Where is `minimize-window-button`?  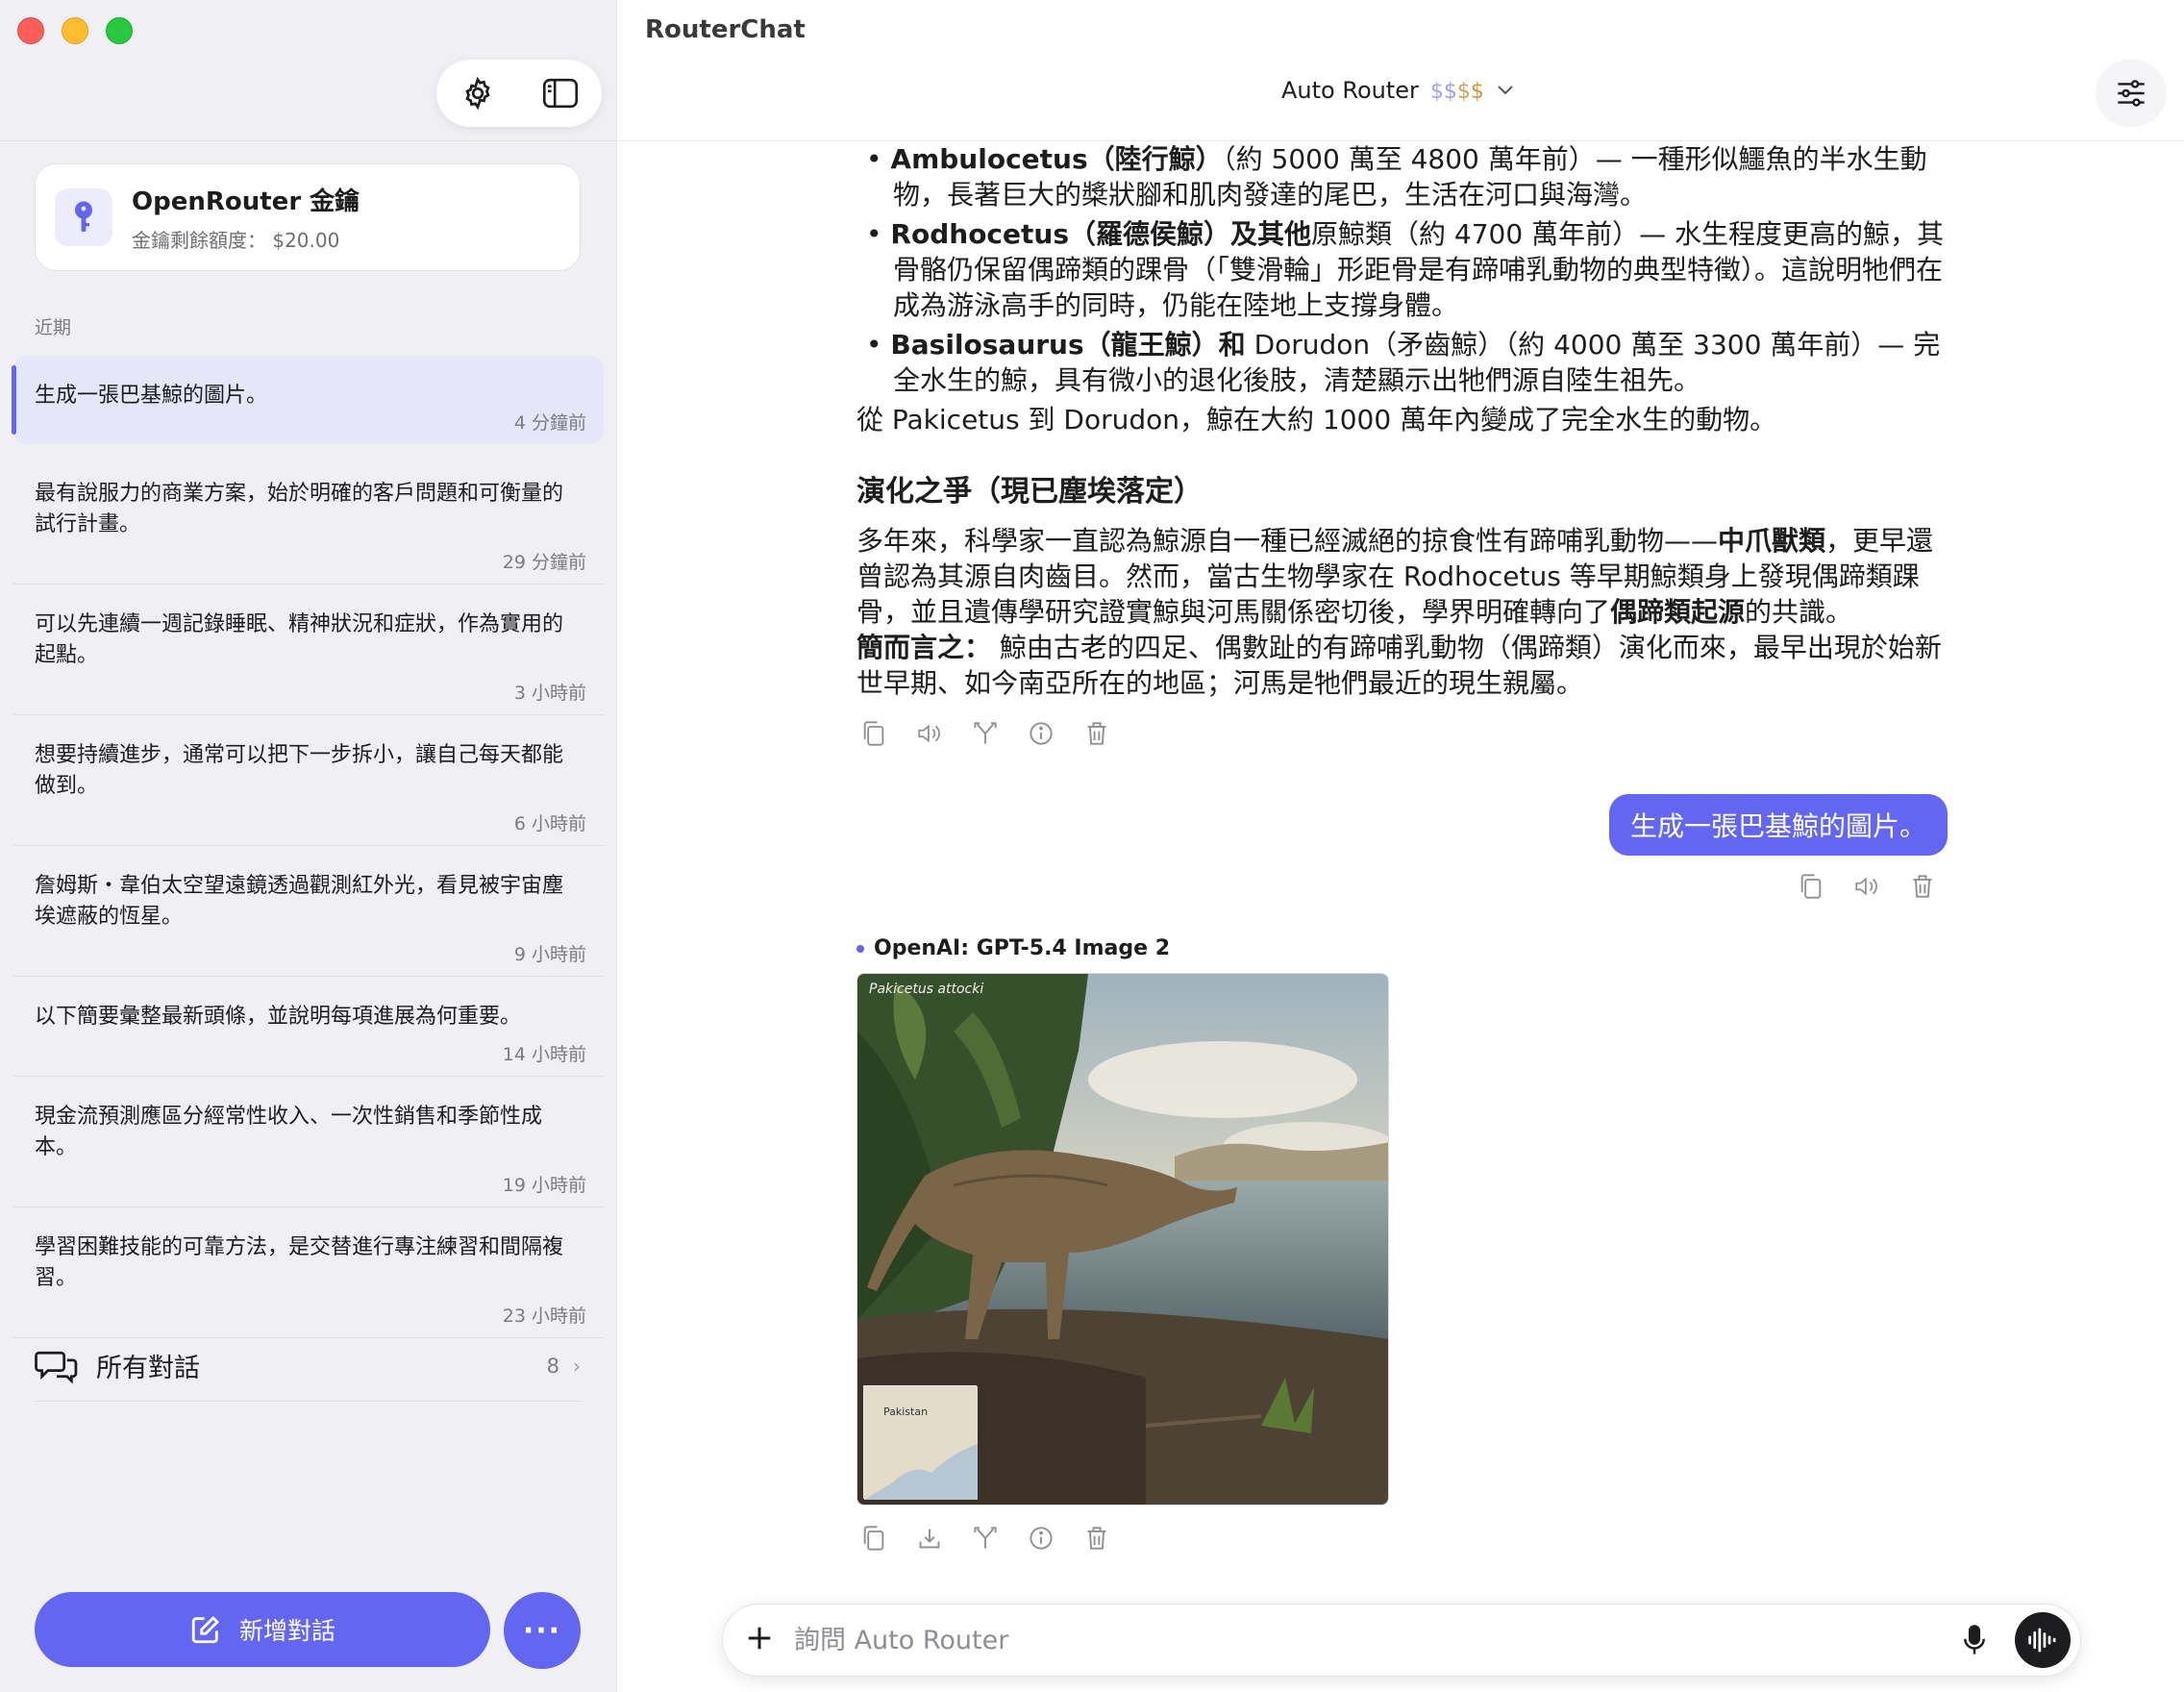
minimize-window-button is located at coordinates (75, 30).